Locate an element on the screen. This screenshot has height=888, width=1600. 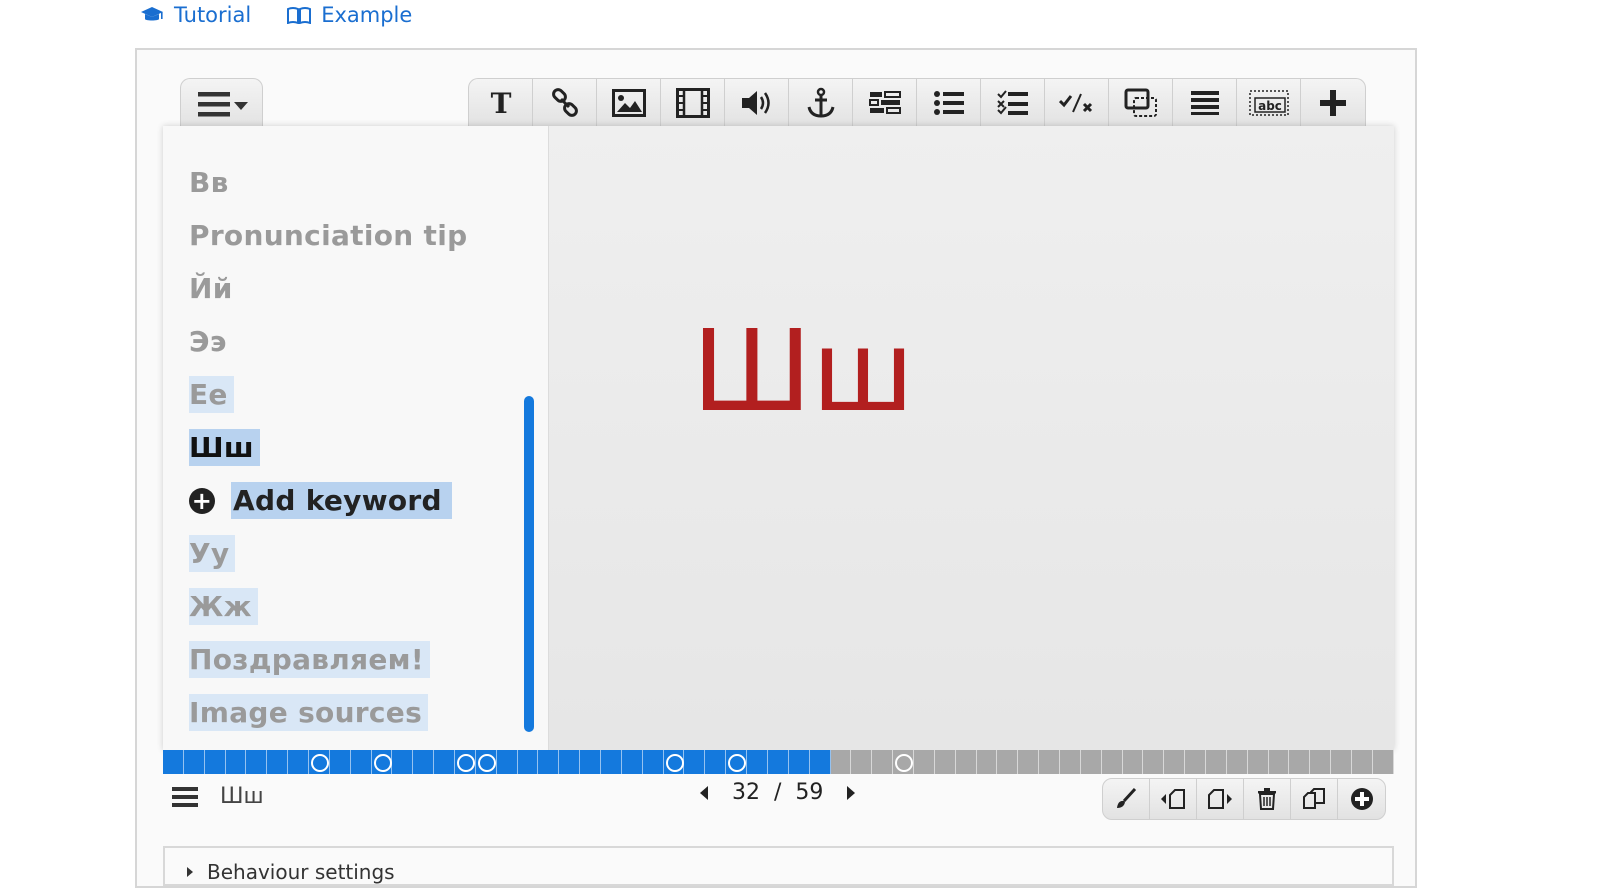
keyword-item: Жж is located at coordinates (331, 606).